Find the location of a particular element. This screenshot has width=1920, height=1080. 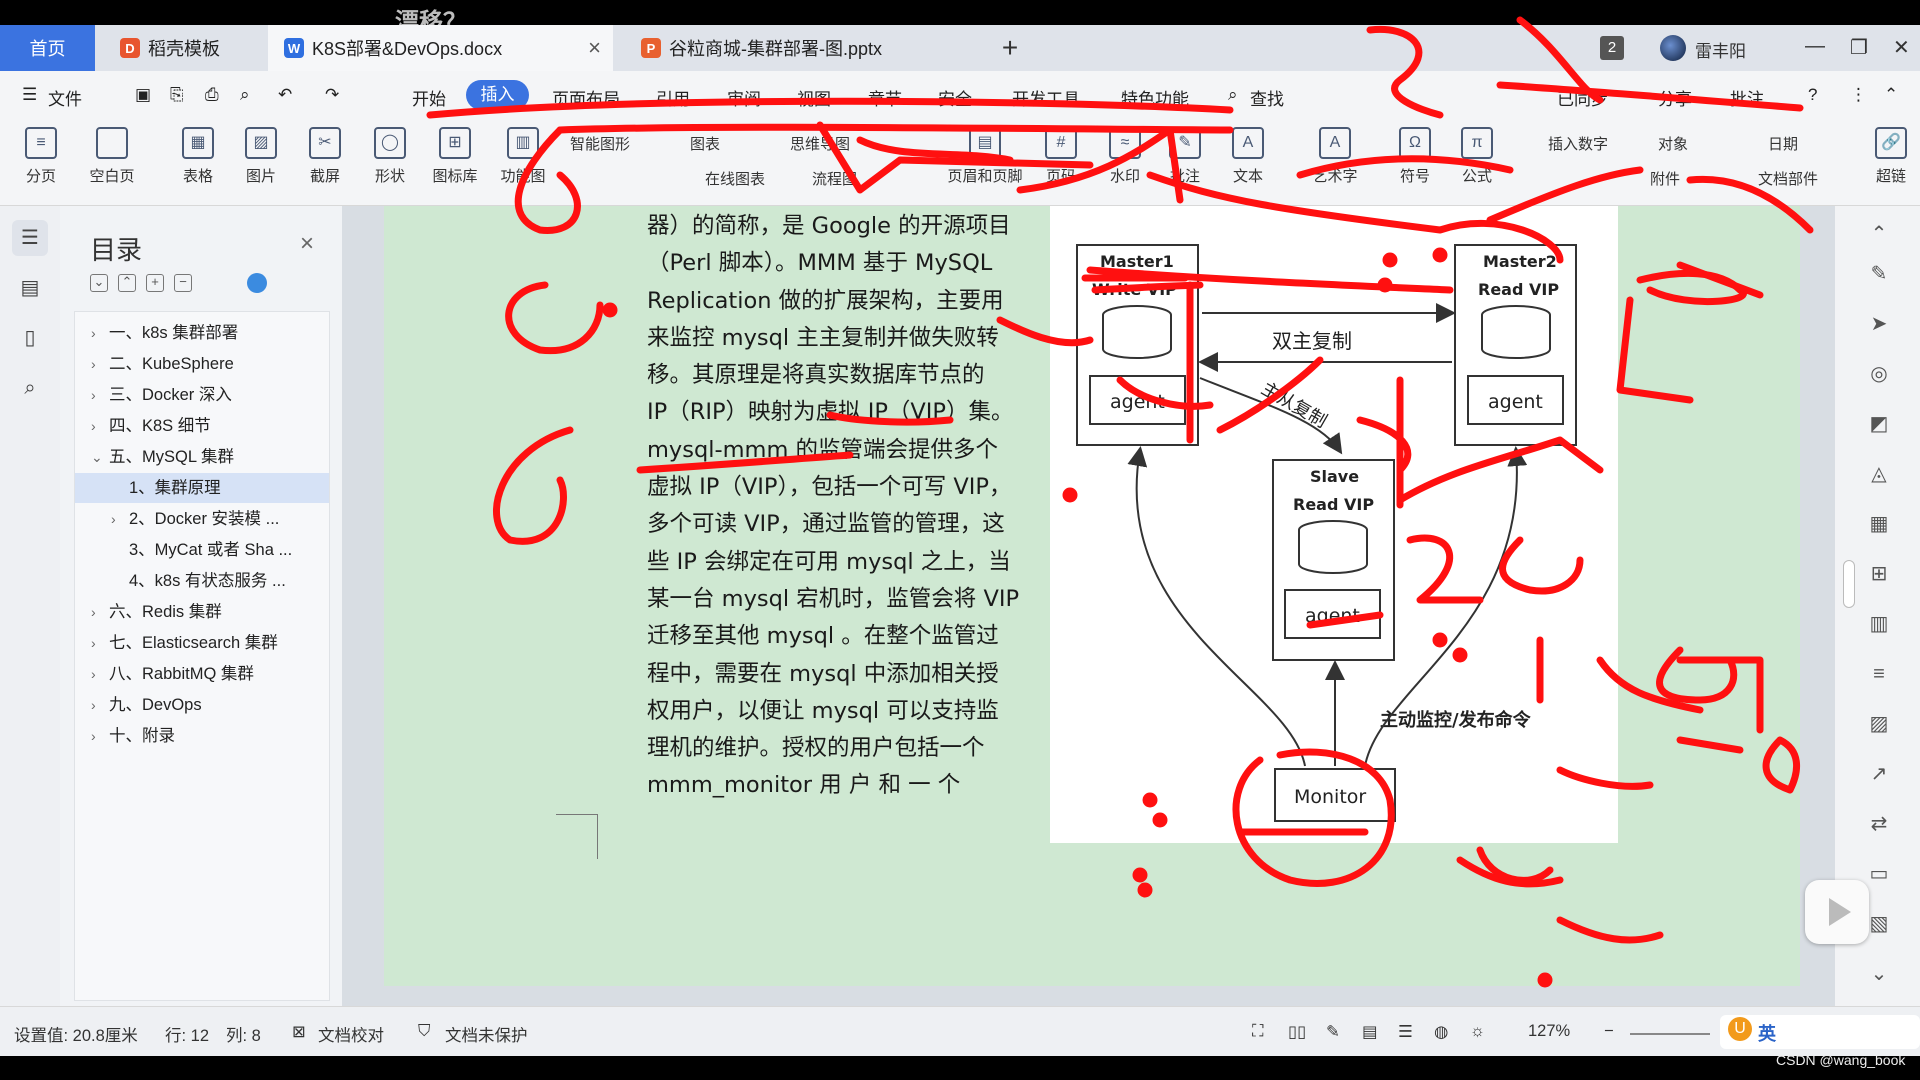

close-window-icon: ✕ is located at coordinates (1901, 47).